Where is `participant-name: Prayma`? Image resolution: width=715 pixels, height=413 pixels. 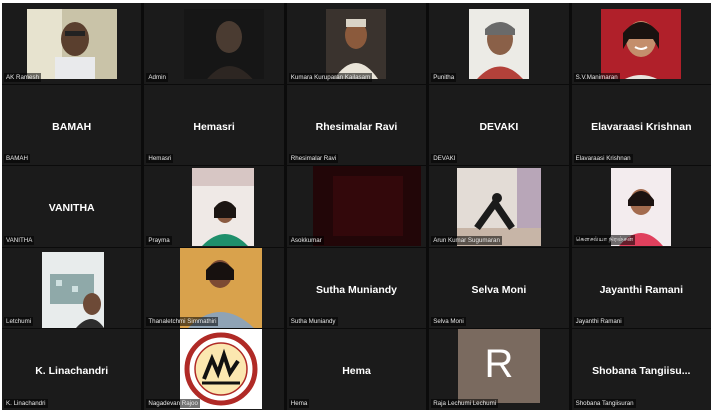 participant-name: Prayma is located at coordinates (159, 240).